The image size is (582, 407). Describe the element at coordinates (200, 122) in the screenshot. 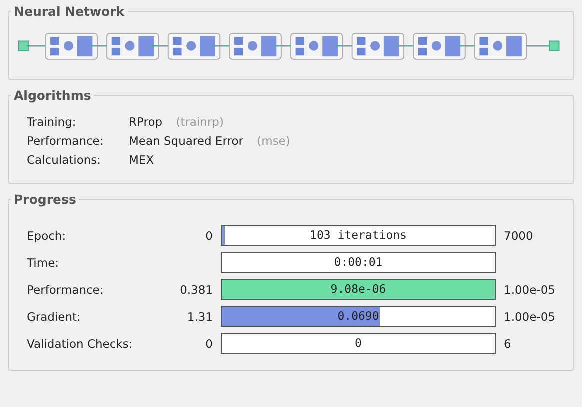

I see `field-note: (trainrp)` at that location.